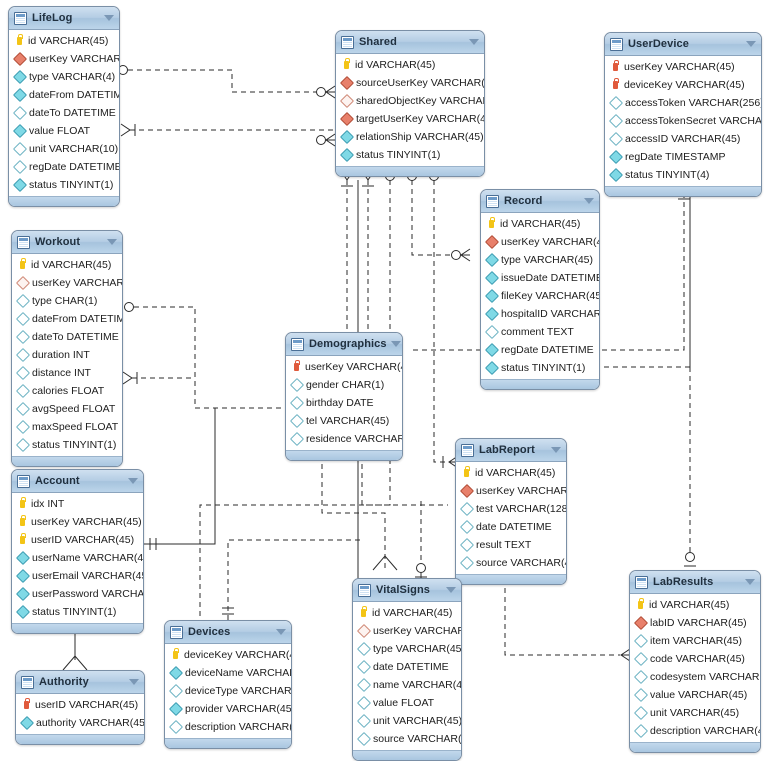 This screenshot has width=767, height=761. What do you see at coordinates (67, 242) in the screenshot?
I see `table-header-workout: Workout` at bounding box center [67, 242].